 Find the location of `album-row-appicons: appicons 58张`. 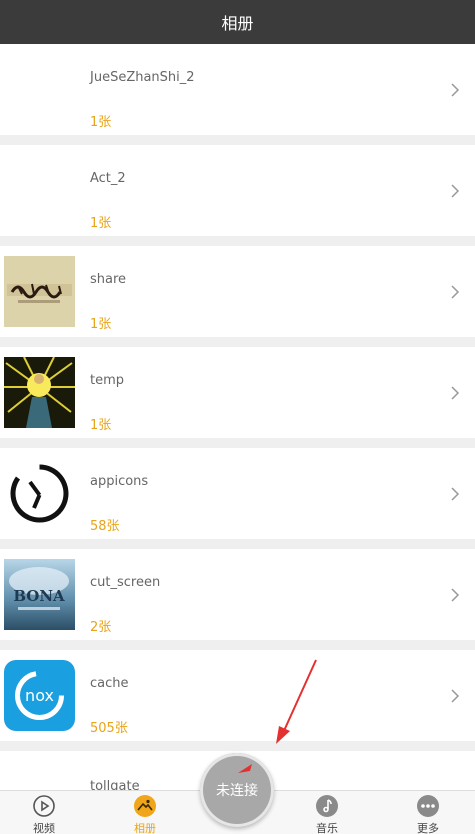

album-row-appicons: appicons 58张 is located at coordinates (237, 493).